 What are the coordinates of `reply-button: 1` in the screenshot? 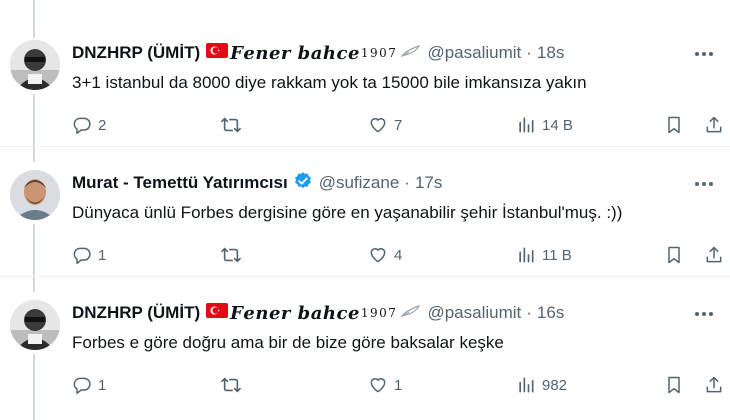 It's located at (89, 385).